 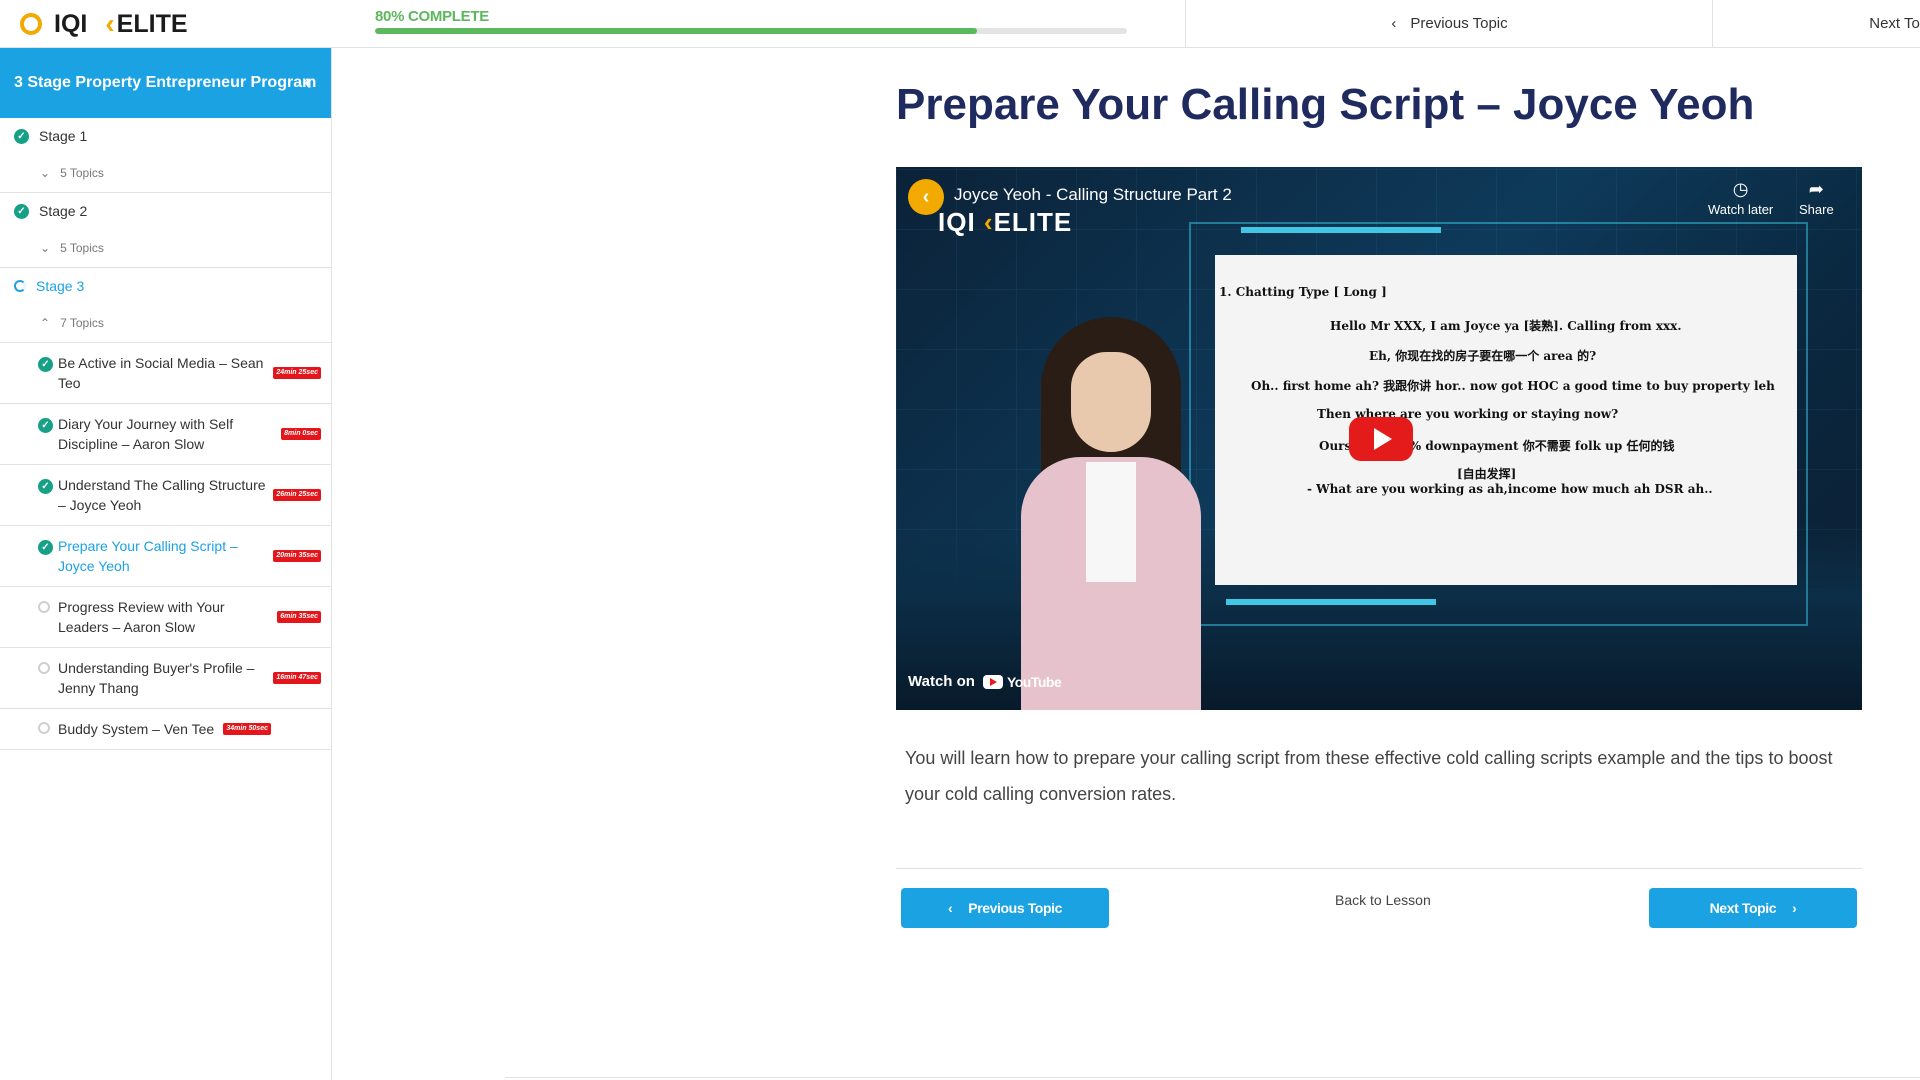 I want to click on overlay-logo-left: IQI, so click(x=957, y=222).